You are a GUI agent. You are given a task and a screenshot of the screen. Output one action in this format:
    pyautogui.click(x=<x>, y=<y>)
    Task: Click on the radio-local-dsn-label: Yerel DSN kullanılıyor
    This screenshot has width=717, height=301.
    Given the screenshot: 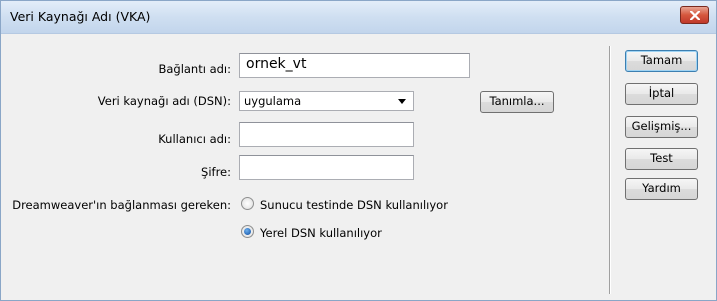 What is the action you would take?
    pyautogui.click(x=321, y=233)
    